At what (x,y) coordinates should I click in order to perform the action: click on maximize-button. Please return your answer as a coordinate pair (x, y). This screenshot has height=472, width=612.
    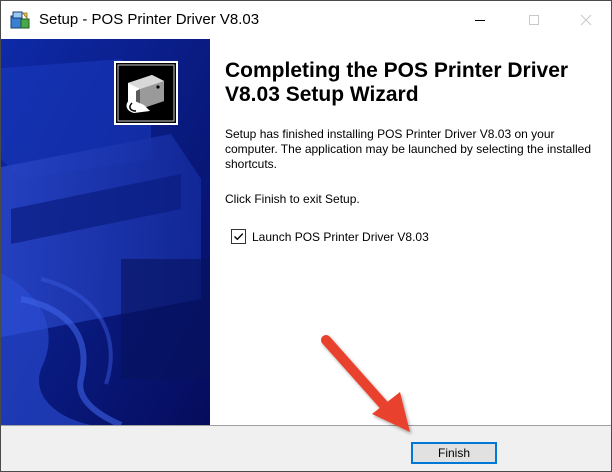
    Looking at the image, I should click on (534, 20).